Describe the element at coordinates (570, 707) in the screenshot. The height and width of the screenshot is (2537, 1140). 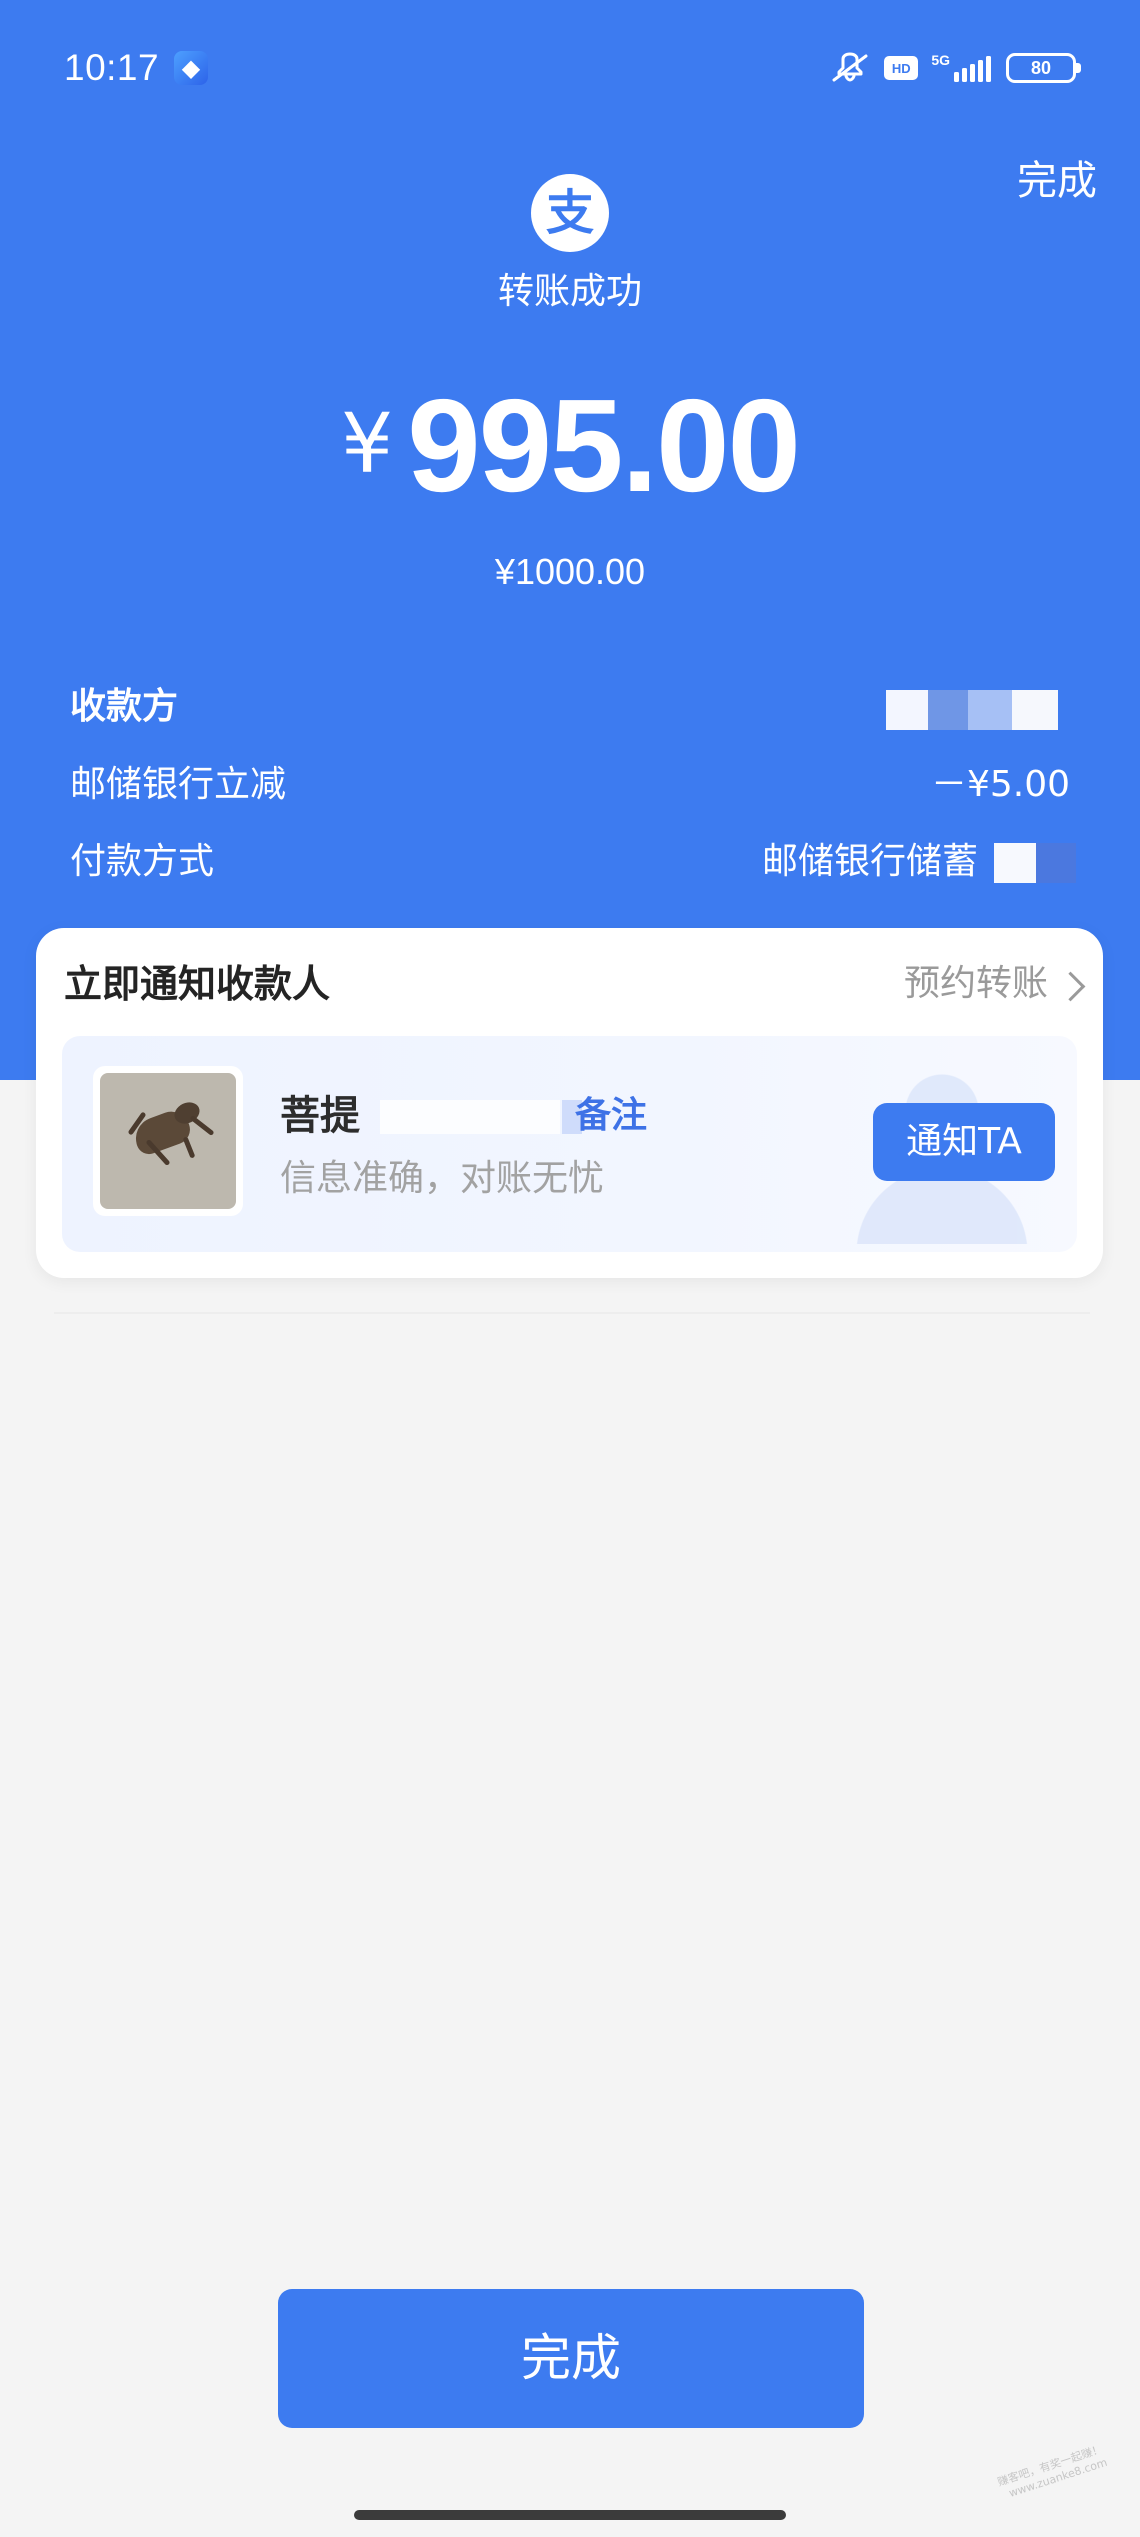
I see `payee-row: 收款方` at that location.